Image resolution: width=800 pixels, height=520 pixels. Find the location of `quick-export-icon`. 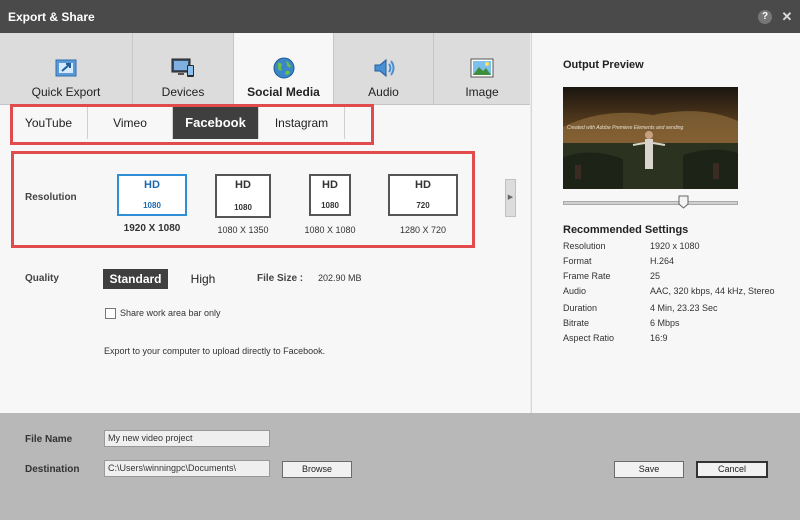

quick-export-icon is located at coordinates (66, 68).